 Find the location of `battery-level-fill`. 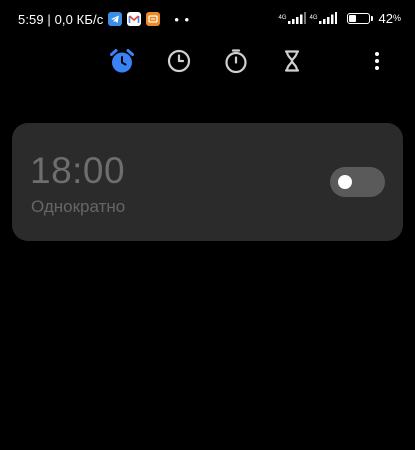

battery-level-fill is located at coordinates (352, 18).